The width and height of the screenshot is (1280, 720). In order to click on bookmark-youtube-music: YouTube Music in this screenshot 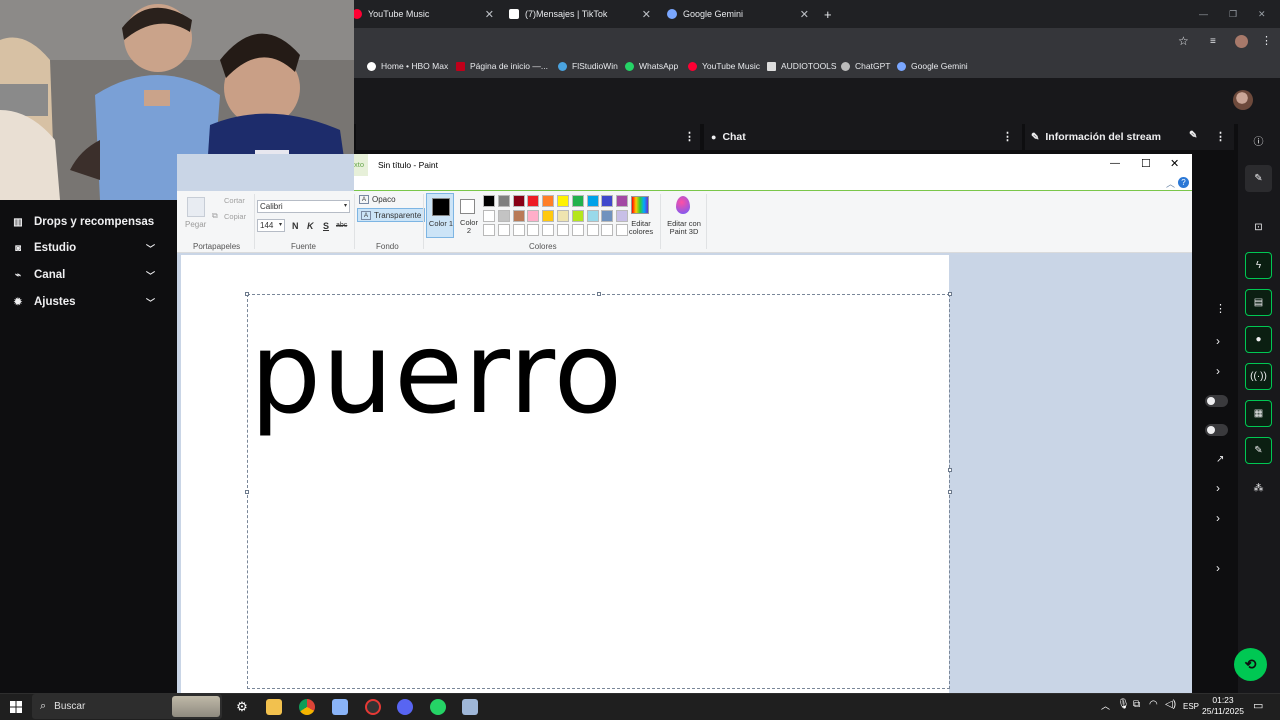, I will do `click(724, 66)`.